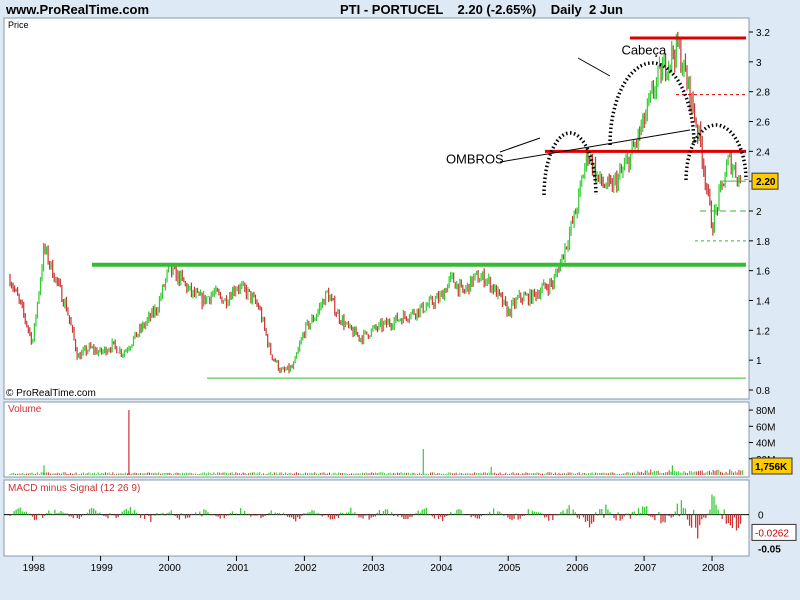 This screenshot has width=800, height=600. I want to click on price-tick-label: 1.4, so click(763, 302).